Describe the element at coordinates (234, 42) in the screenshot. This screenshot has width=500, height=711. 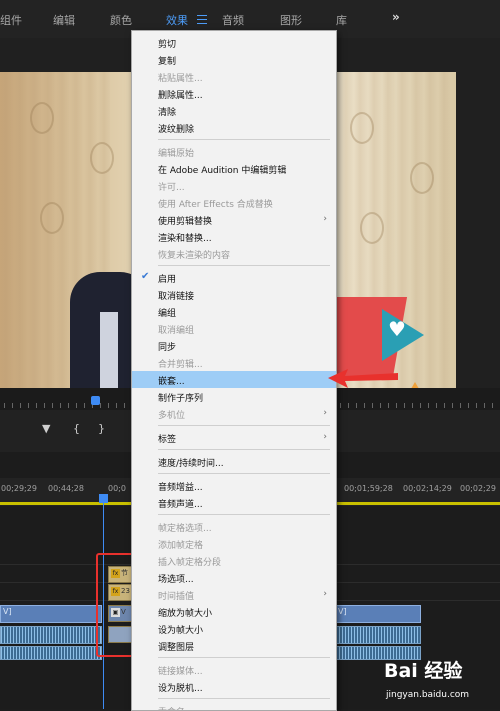
I see `menu-item: 剪切` at that location.